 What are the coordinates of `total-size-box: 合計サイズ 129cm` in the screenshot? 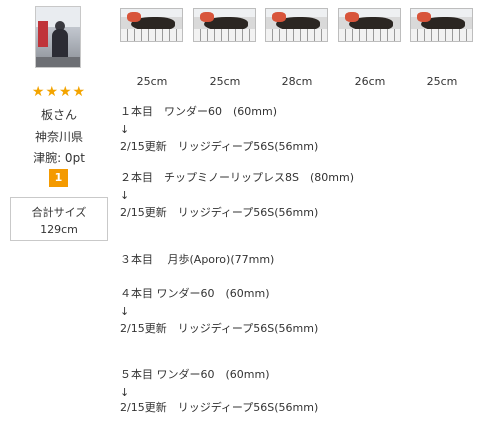 It's located at (59, 219).